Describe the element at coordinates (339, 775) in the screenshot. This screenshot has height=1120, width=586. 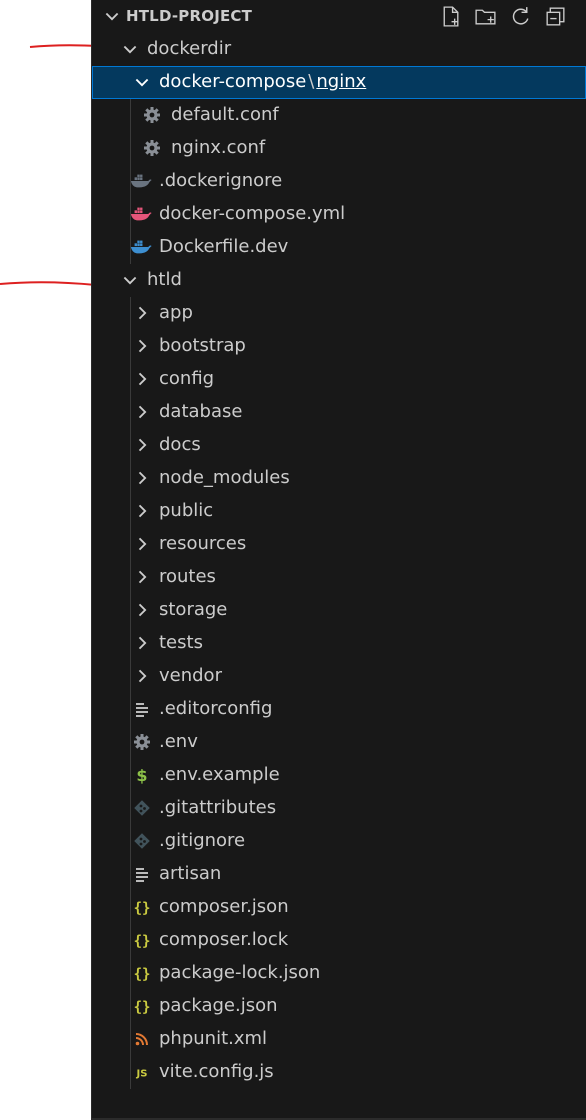
I see `tree-file-env-example: $ .env.example` at that location.